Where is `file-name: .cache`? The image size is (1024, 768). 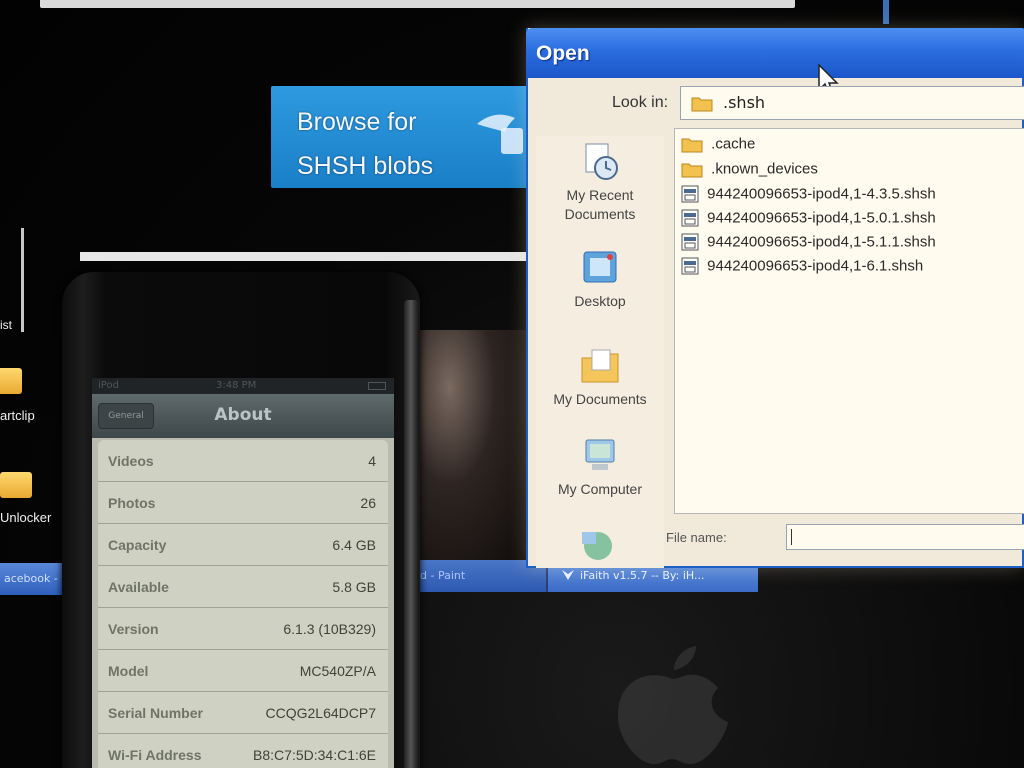 file-name: .cache is located at coordinates (733, 144).